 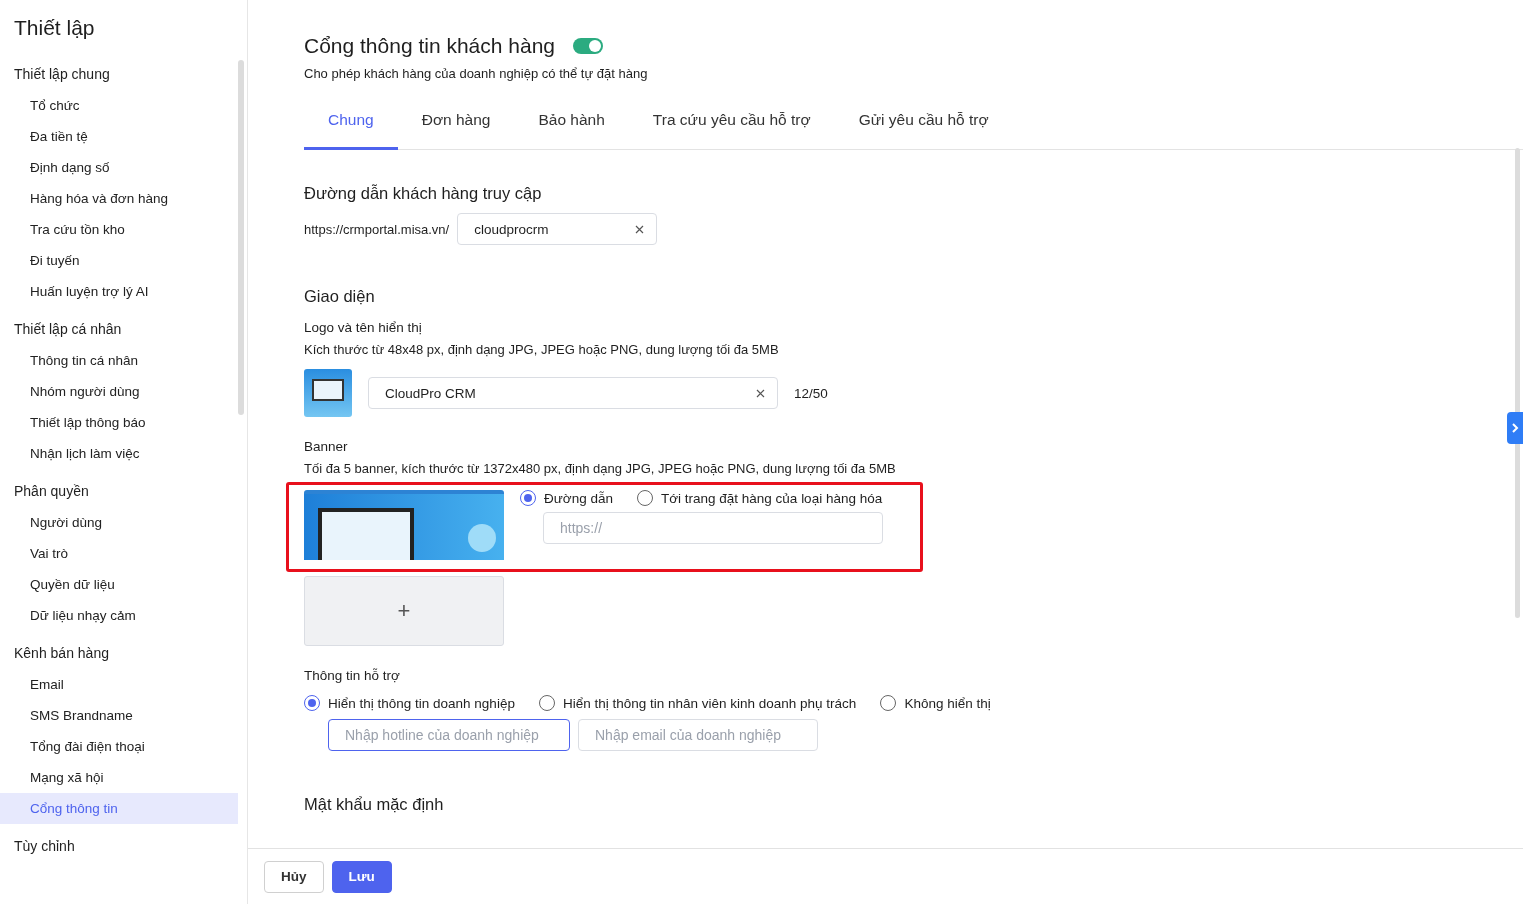 I want to click on add-banner-button: +, so click(x=404, y=611).